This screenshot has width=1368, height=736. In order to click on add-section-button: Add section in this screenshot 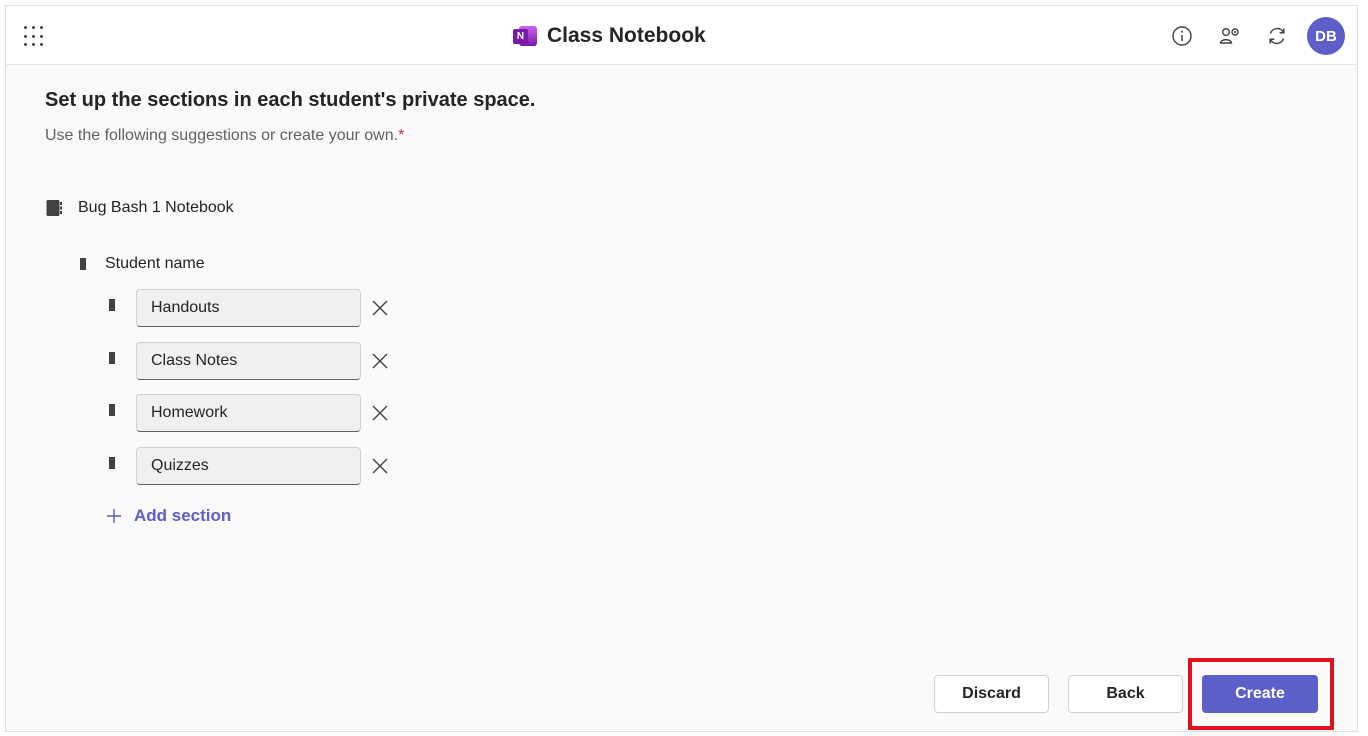, I will do `click(168, 516)`.